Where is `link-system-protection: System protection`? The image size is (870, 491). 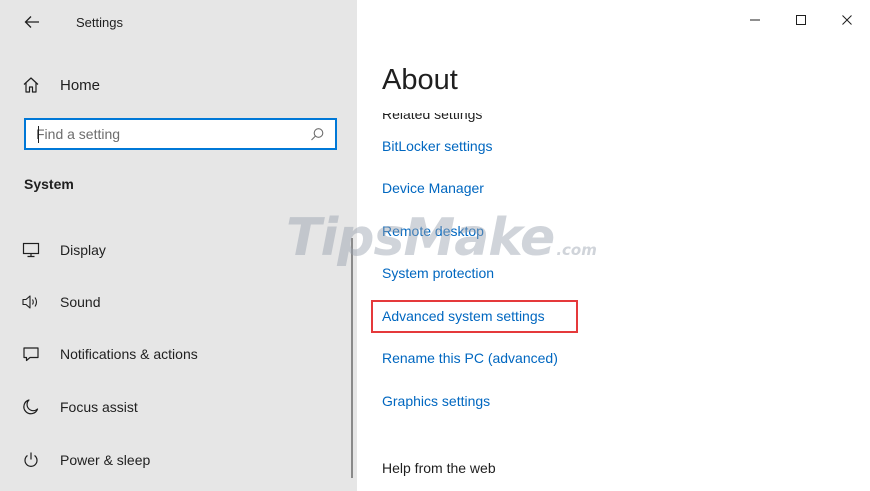 link-system-protection: System protection is located at coordinates (438, 273).